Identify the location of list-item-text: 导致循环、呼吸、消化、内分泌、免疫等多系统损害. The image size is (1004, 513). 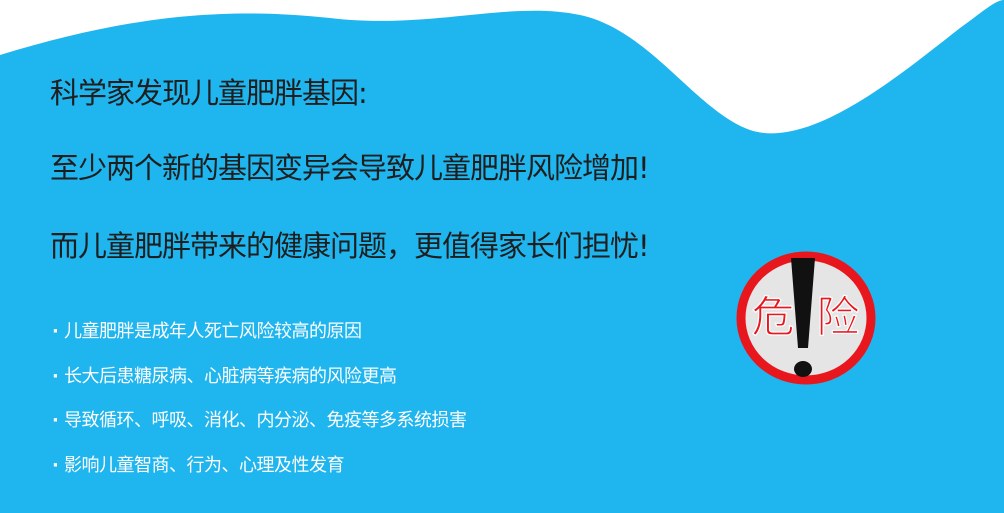
(265, 421).